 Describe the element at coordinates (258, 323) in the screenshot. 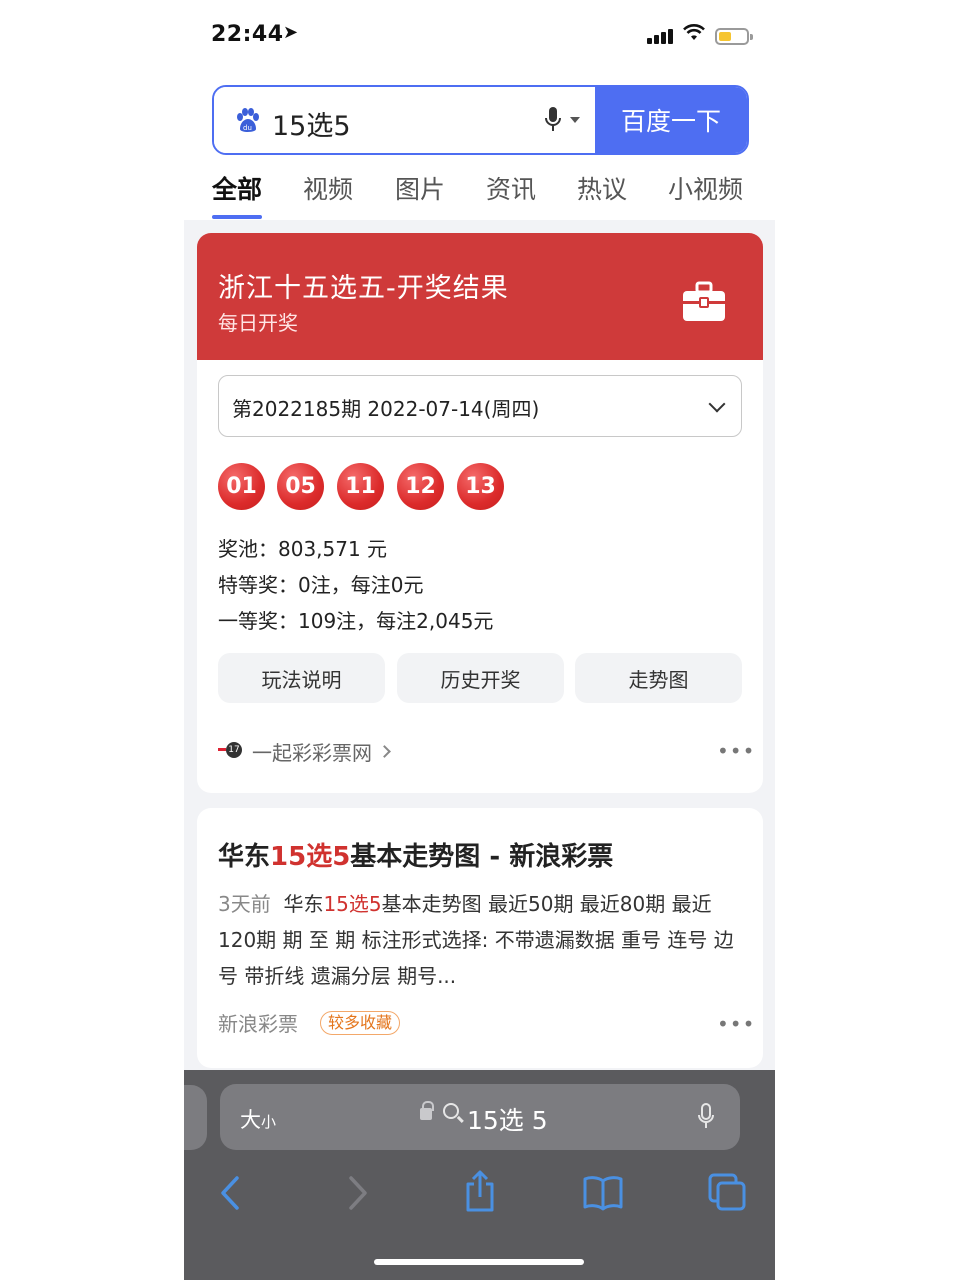

I see `lottery-subtitle: 每日开奖` at that location.